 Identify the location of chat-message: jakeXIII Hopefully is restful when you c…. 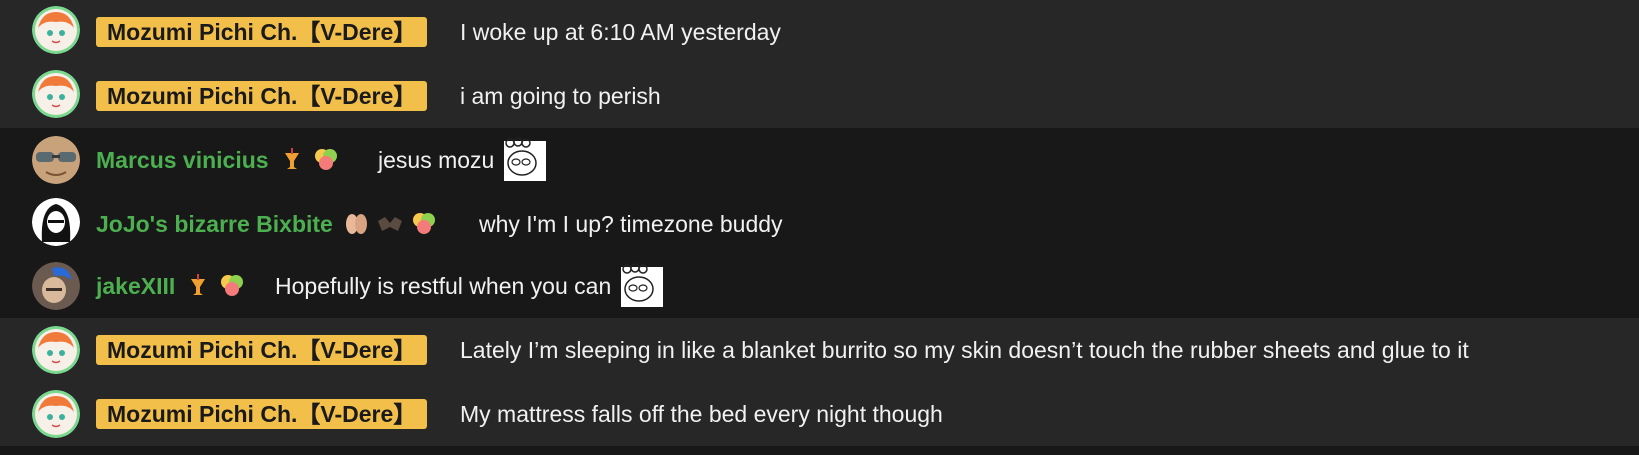
(819, 286).